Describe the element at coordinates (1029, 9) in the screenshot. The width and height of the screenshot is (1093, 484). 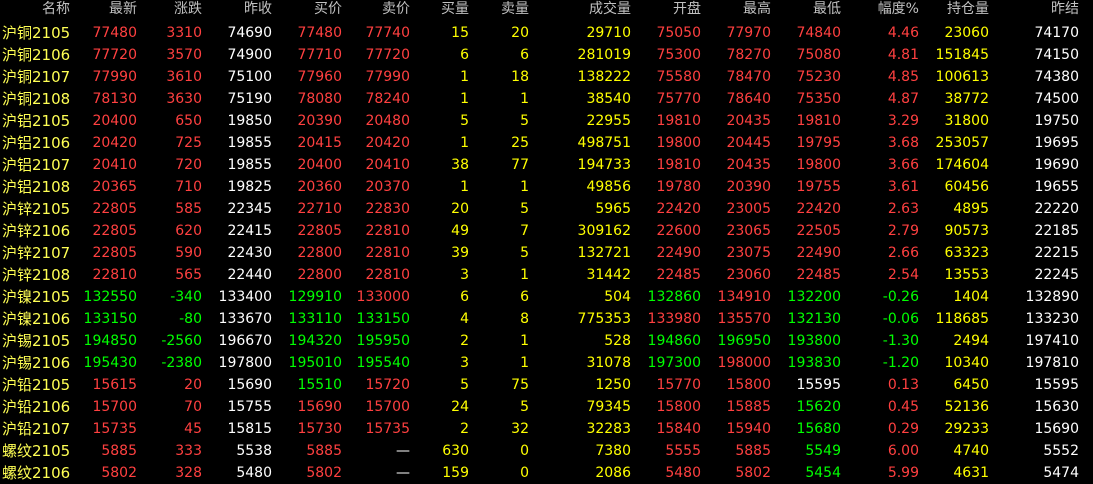
I see `header-settle: 昨结` at that location.